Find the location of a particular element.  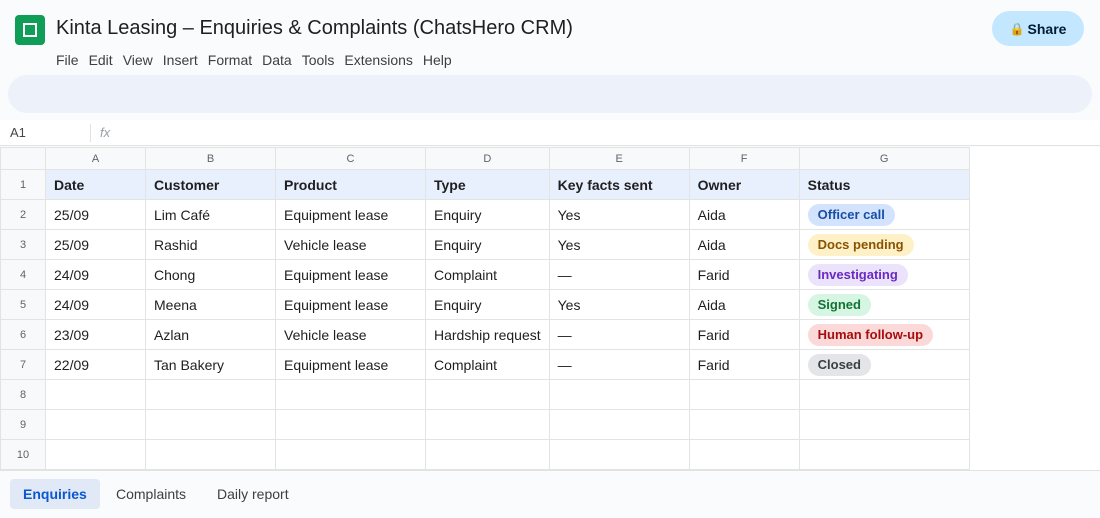

table-cell: Tan Bakery is located at coordinates (210, 364).